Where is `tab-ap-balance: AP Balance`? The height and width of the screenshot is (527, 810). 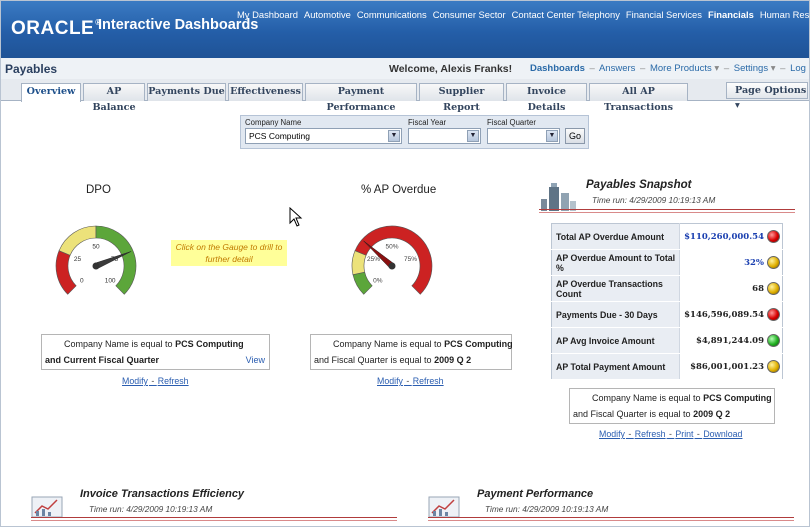 tab-ap-balance: AP Balance is located at coordinates (114, 98).